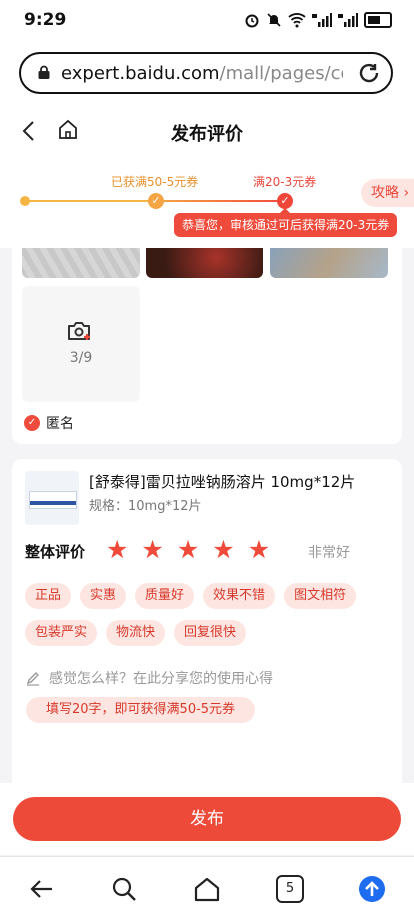 The width and height of the screenshot is (414, 922). Describe the element at coordinates (161, 679) in the screenshot. I see `review-placeholder: 感觉怎么样？在此分享您的使用心得` at that location.